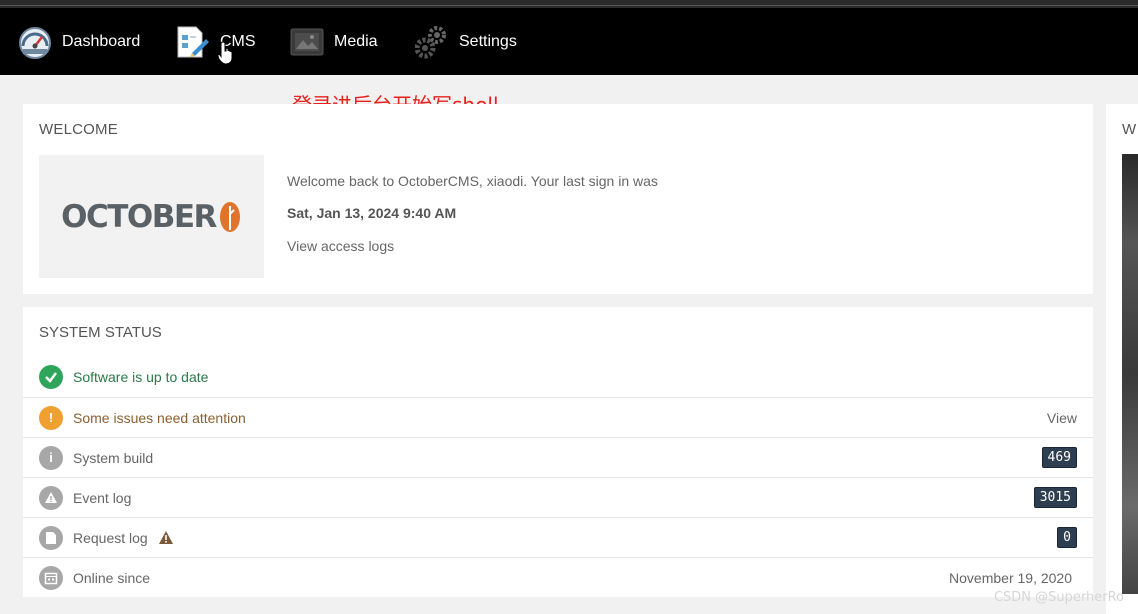 The image size is (1138, 614). I want to click on logo-wordmark: OCTOBER, so click(151, 217).